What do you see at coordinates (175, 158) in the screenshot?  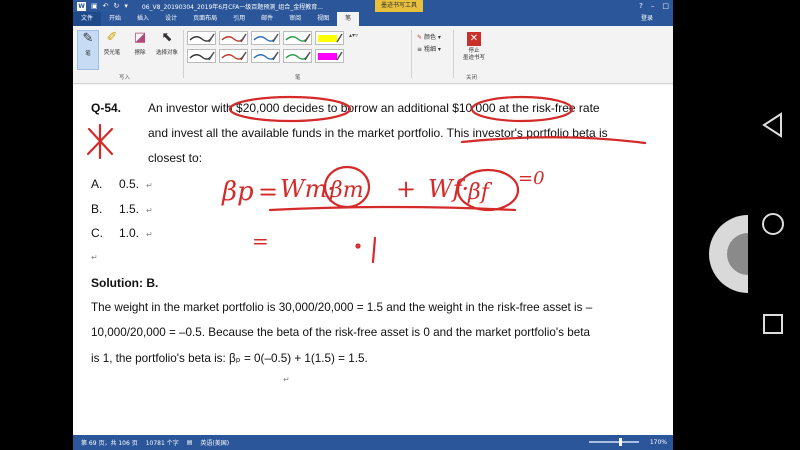 I see `question-line-3: closest to:` at bounding box center [175, 158].